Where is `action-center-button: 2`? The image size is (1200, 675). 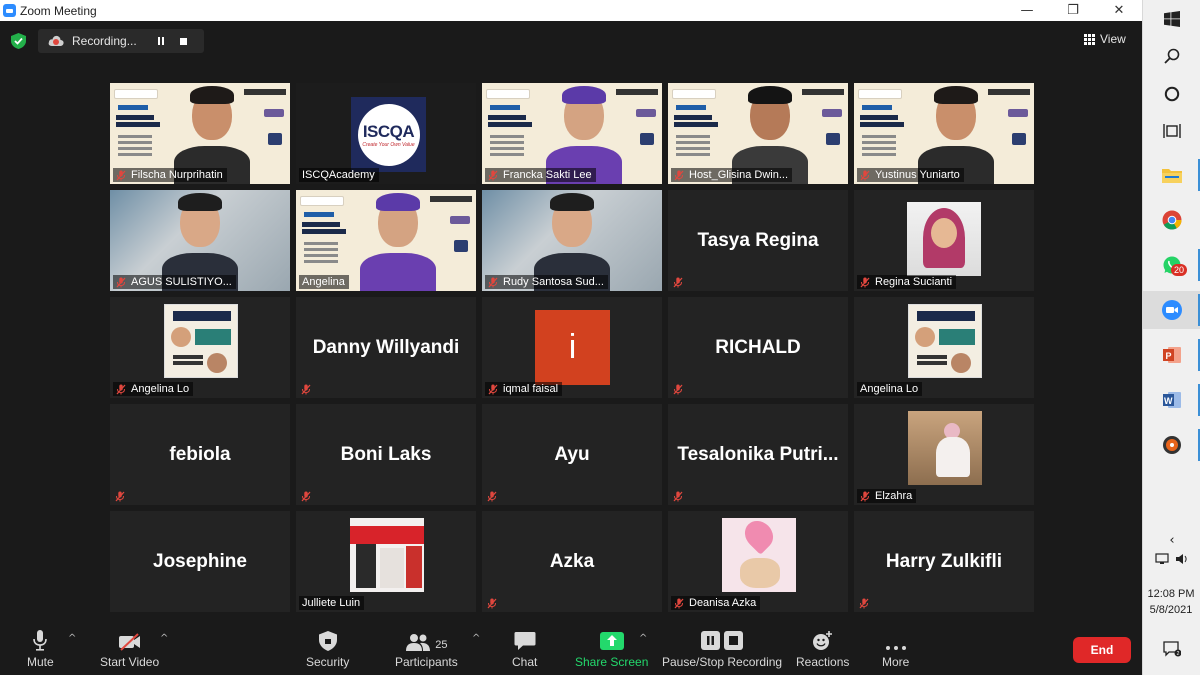
action-center-button: 2 is located at coordinates (1171, 649).